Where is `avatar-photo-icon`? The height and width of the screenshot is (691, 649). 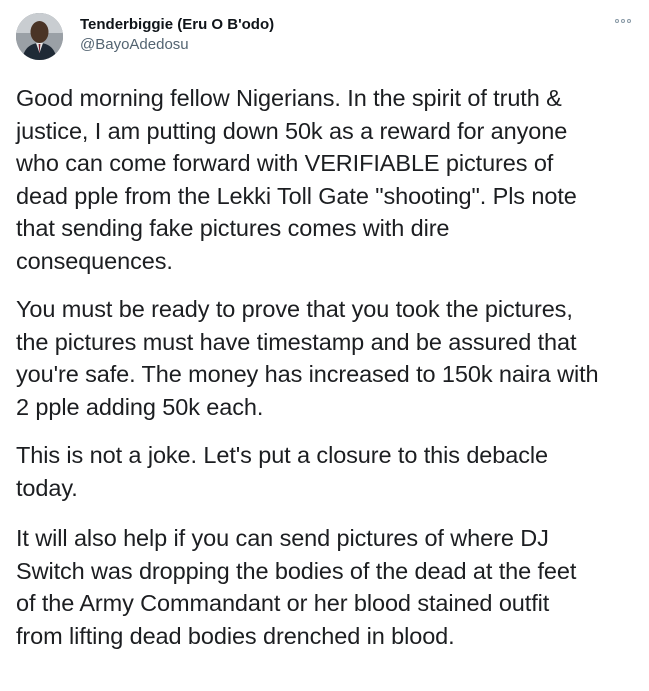 avatar-photo-icon is located at coordinates (39, 36).